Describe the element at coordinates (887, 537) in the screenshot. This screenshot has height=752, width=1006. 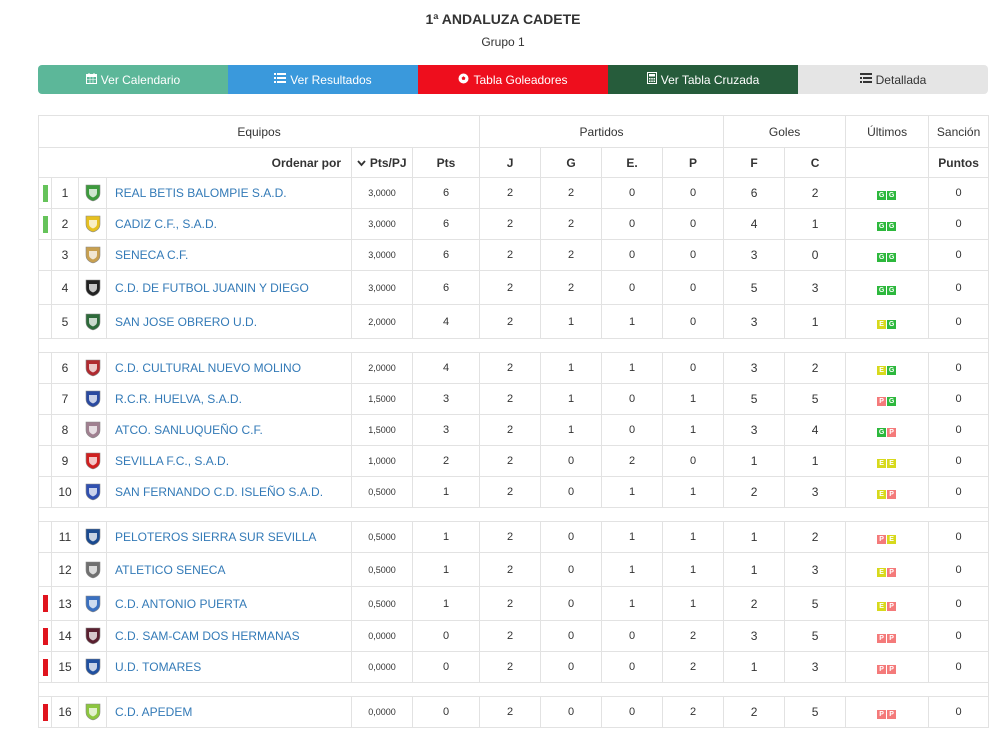
I see `ultimos-cell: PE` at that location.